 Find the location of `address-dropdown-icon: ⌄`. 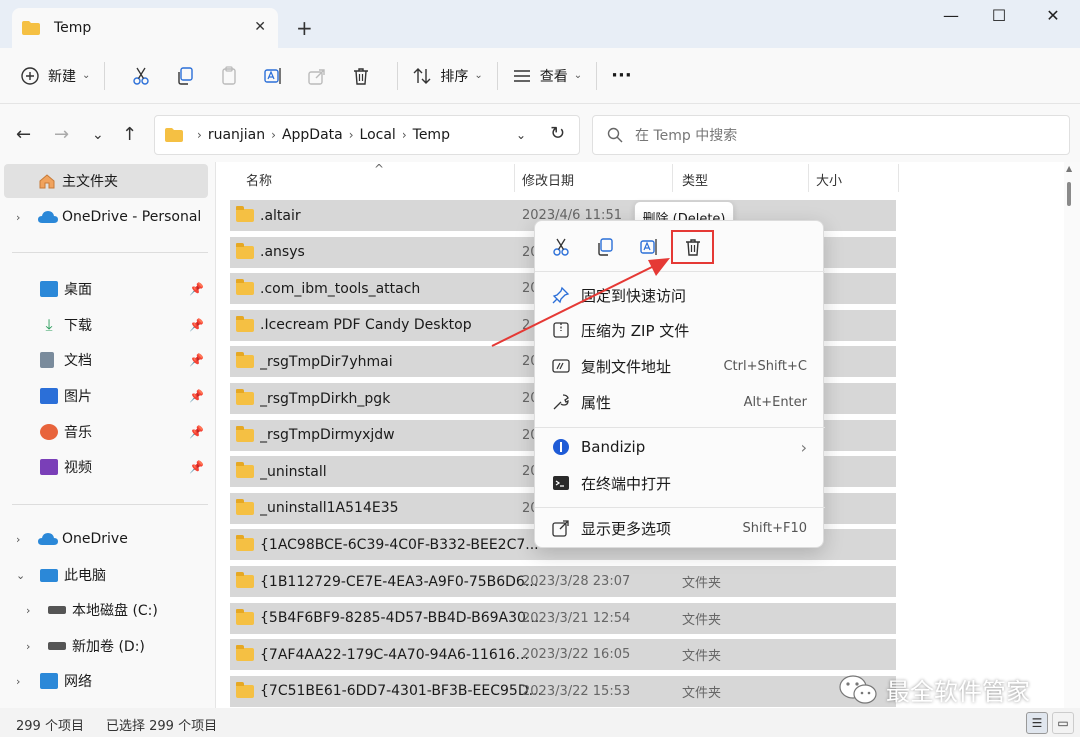

address-dropdown-icon: ⌄ is located at coordinates (521, 135).